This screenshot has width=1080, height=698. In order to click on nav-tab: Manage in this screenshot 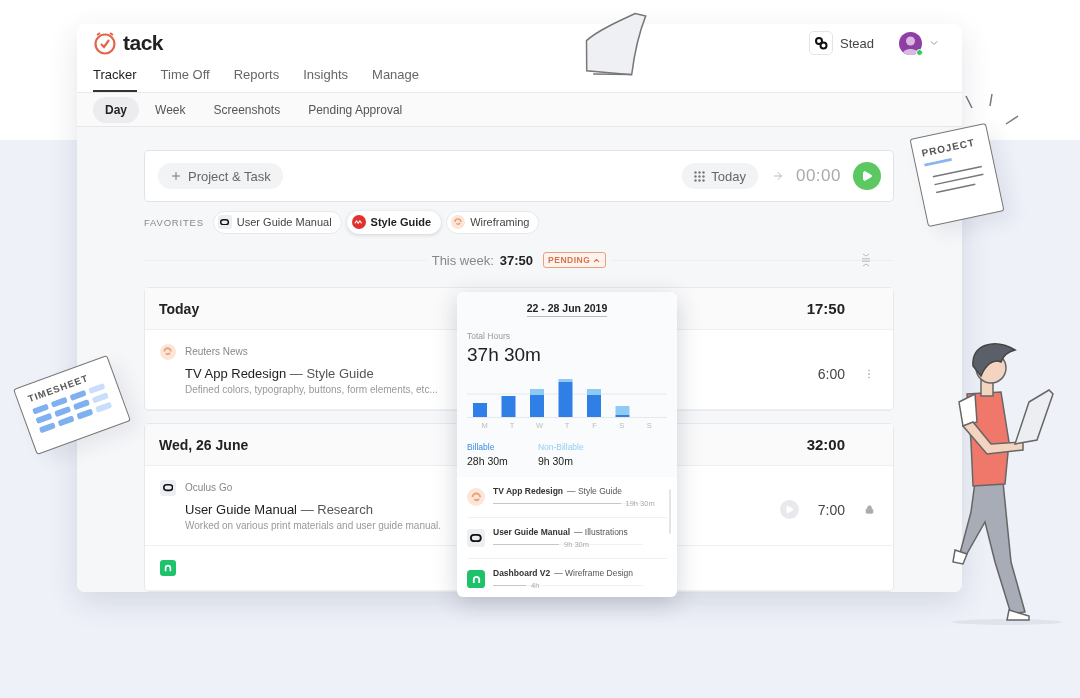, I will do `click(396, 78)`.